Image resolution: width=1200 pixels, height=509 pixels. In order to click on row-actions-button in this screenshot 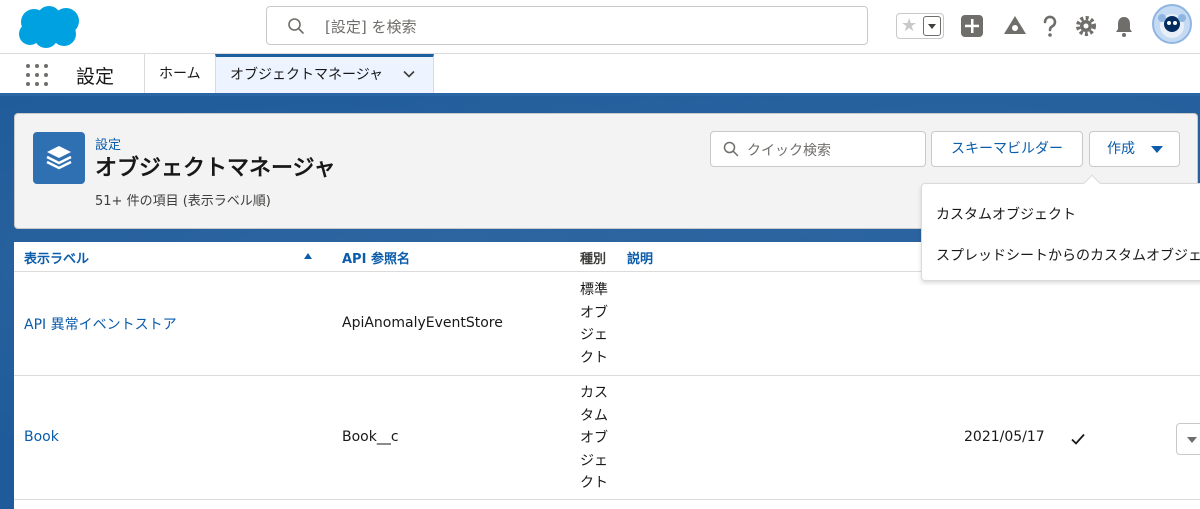, I will do `click(1188, 439)`.